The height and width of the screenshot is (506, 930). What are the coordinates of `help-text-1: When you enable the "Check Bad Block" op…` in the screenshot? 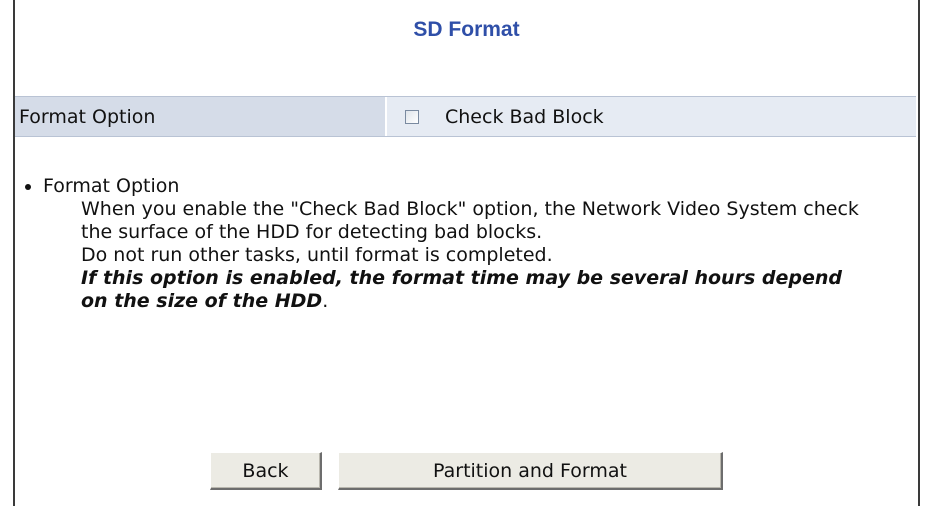 It's located at (470, 220).